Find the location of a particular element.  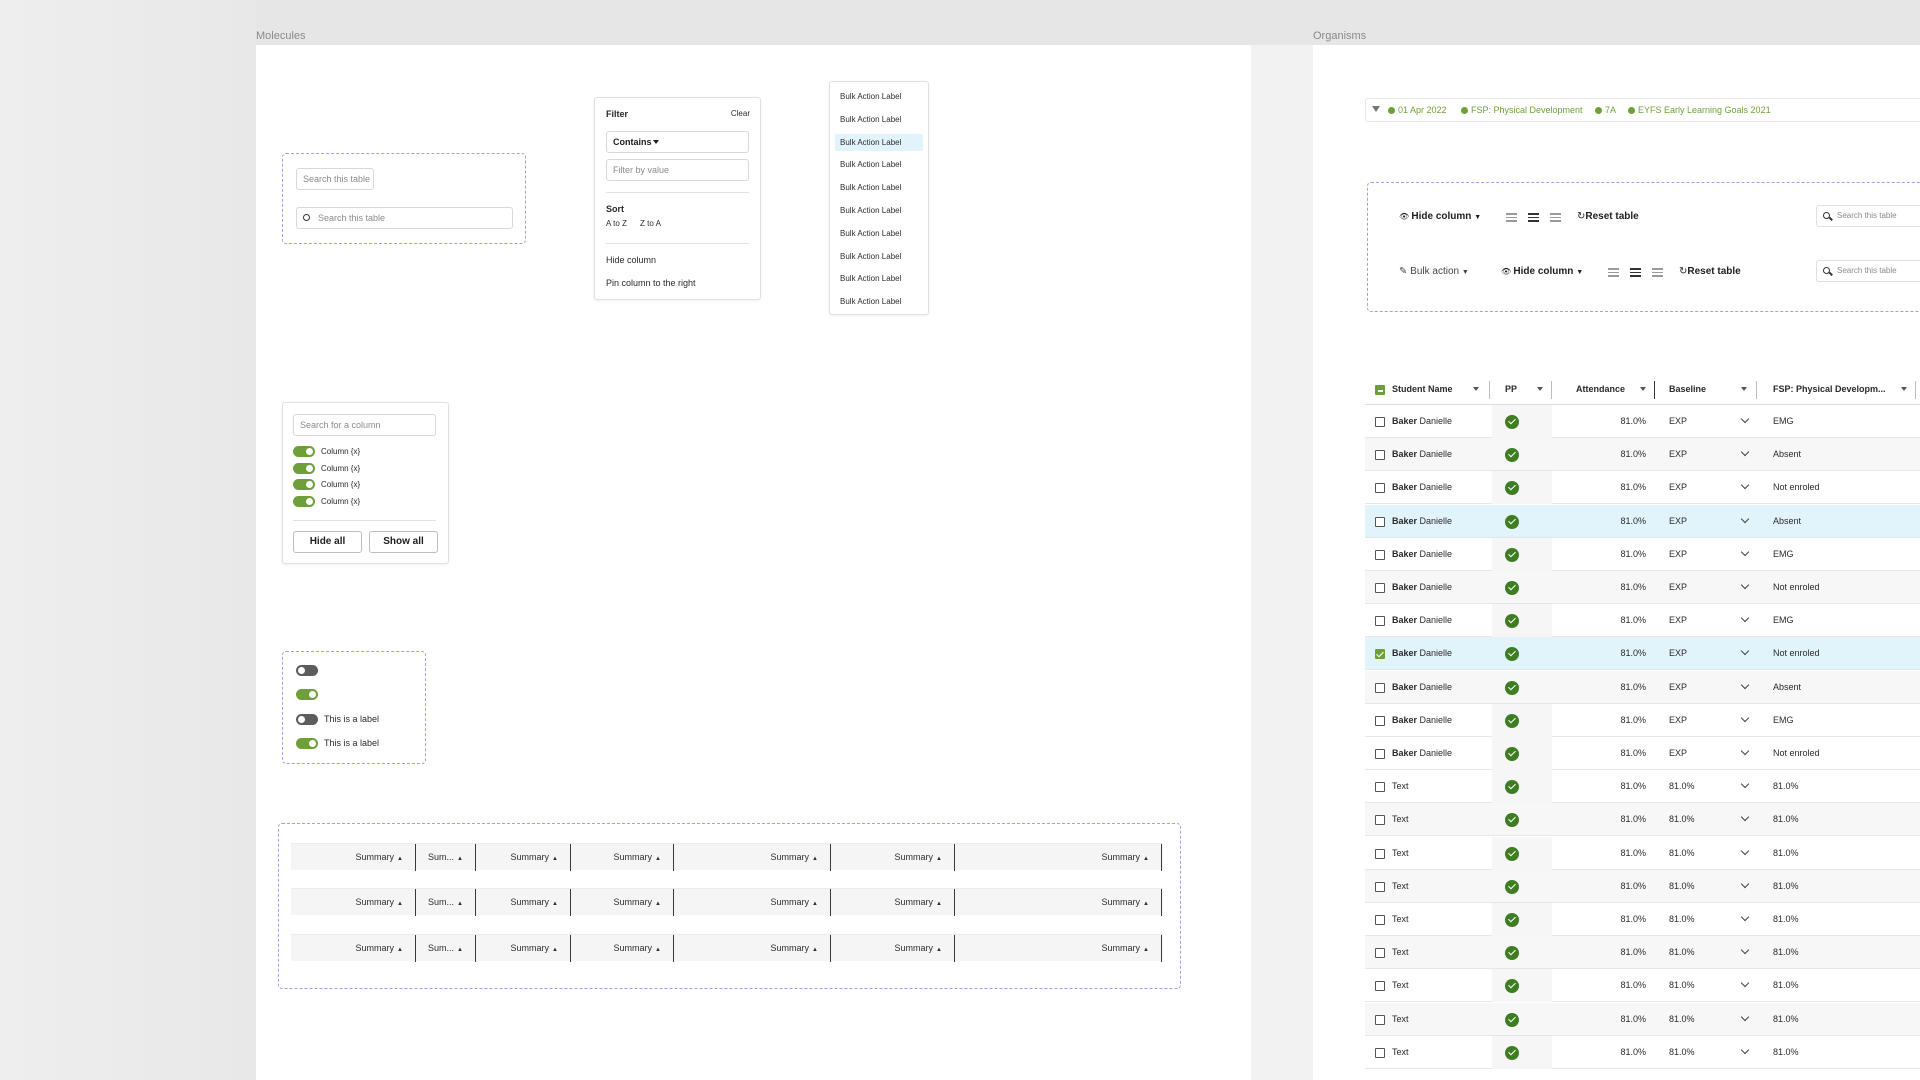

bulk-action-dropdown: ✎ Bulk action ▼ is located at coordinates (1434, 271).